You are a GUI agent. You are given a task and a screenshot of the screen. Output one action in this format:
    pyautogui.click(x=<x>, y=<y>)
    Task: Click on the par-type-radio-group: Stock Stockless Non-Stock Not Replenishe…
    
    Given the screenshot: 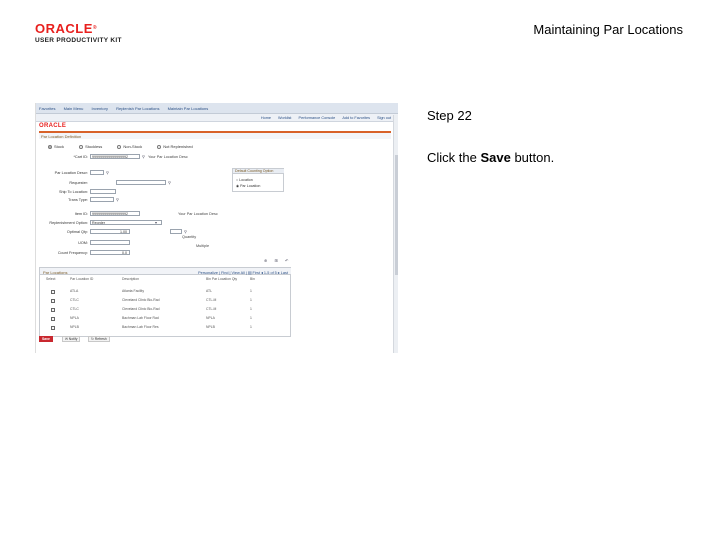 What is the action you would take?
    pyautogui.click(x=127, y=146)
    